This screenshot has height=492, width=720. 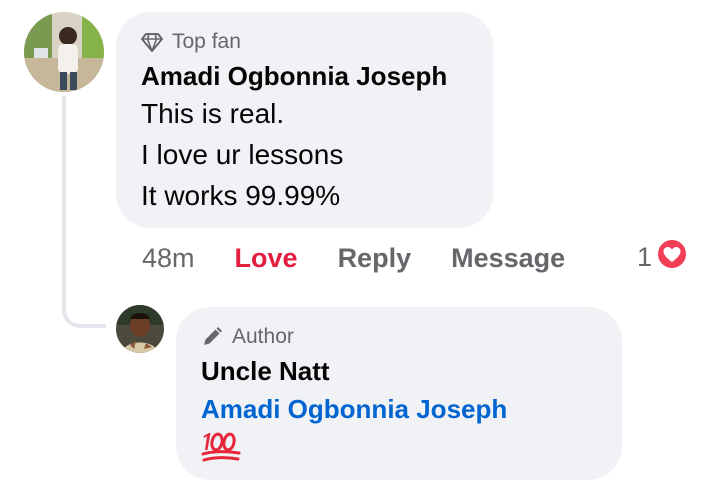 I want to click on message-button: Message, so click(x=508, y=258).